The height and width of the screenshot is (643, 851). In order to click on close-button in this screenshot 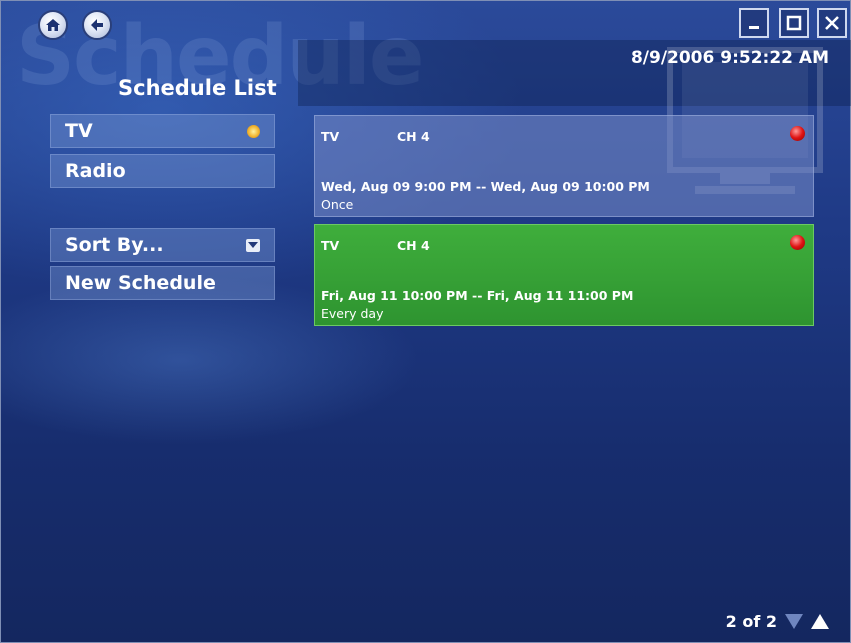, I will do `click(832, 23)`.